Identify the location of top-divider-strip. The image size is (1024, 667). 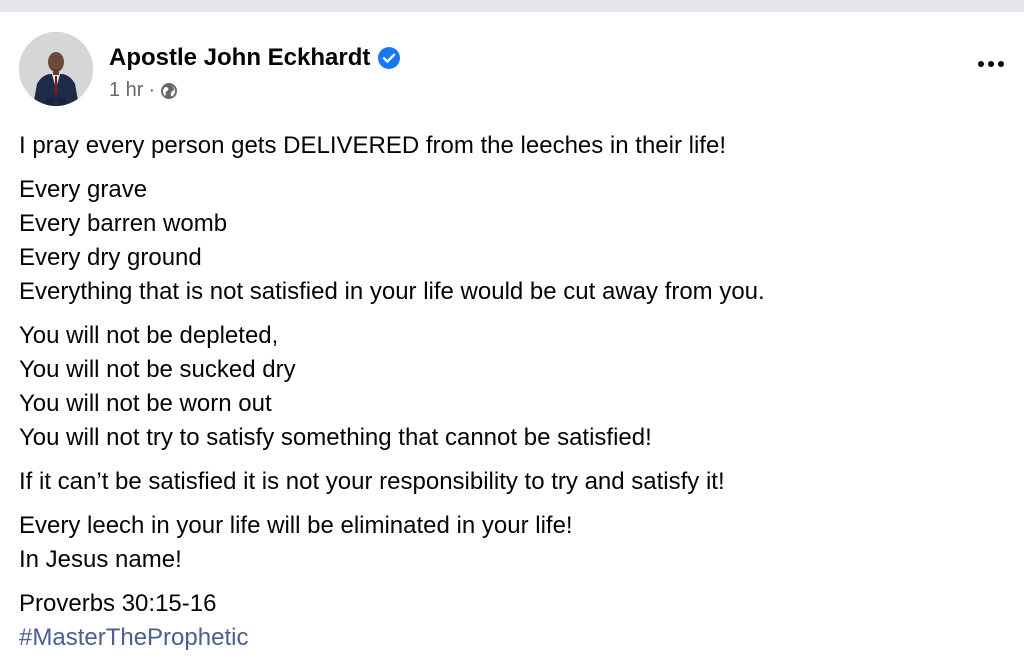
(512, 6).